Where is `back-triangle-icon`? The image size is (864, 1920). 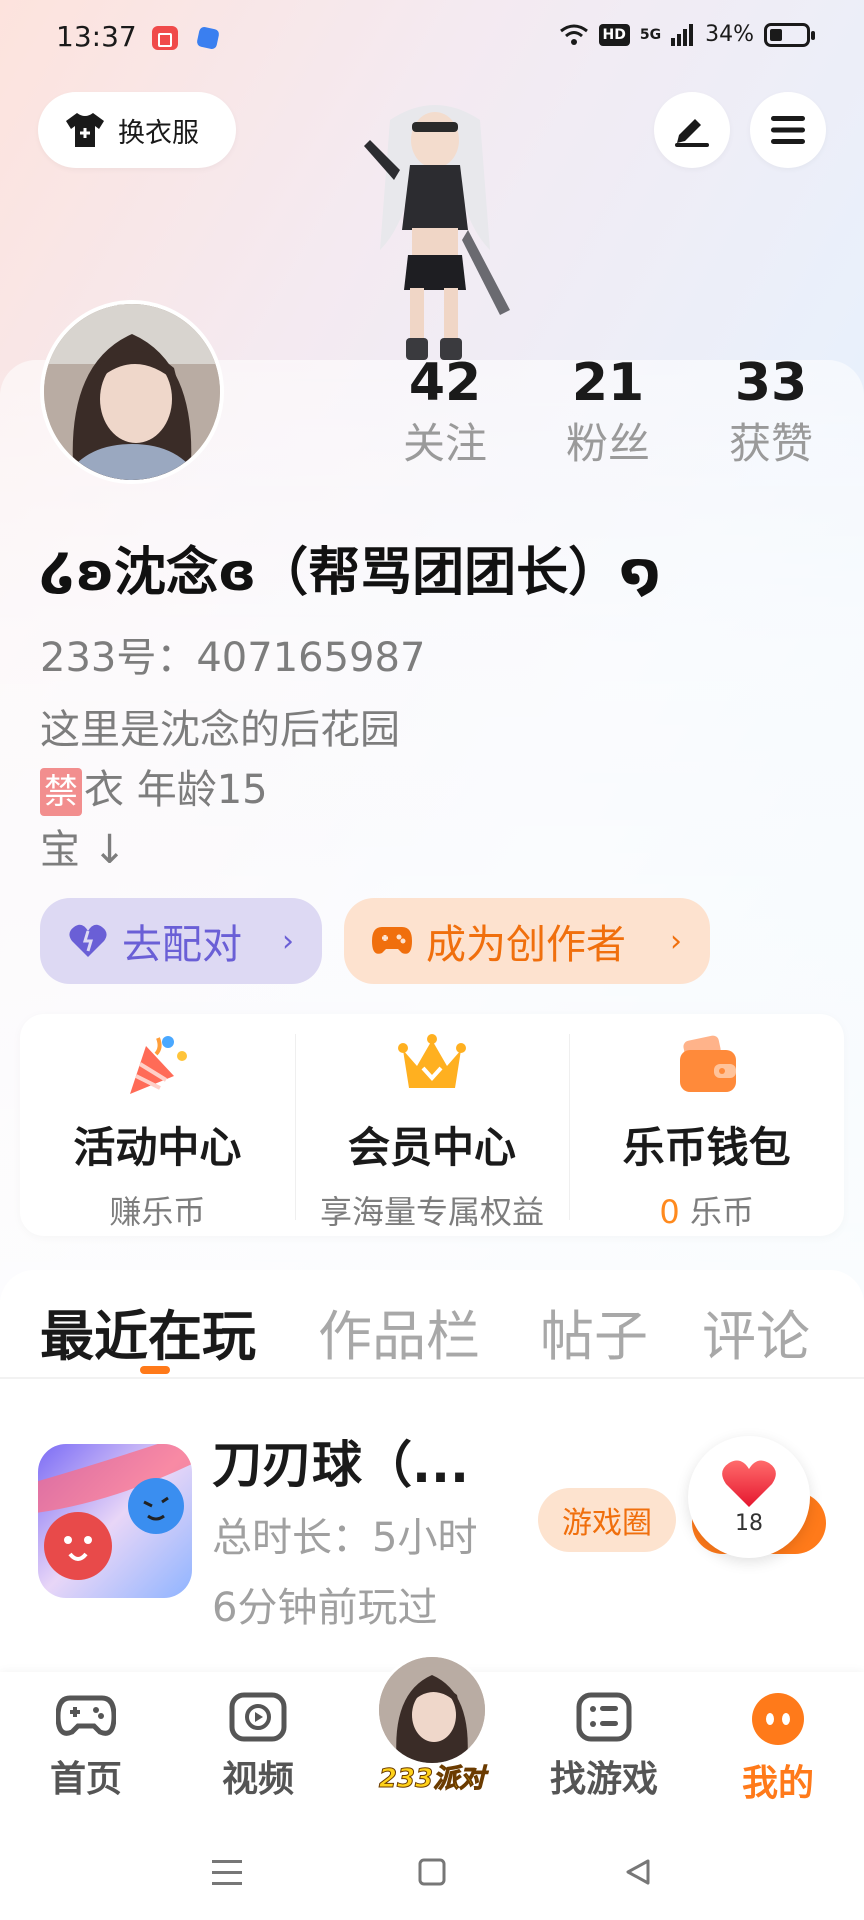 back-triangle-icon is located at coordinates (638, 1872).